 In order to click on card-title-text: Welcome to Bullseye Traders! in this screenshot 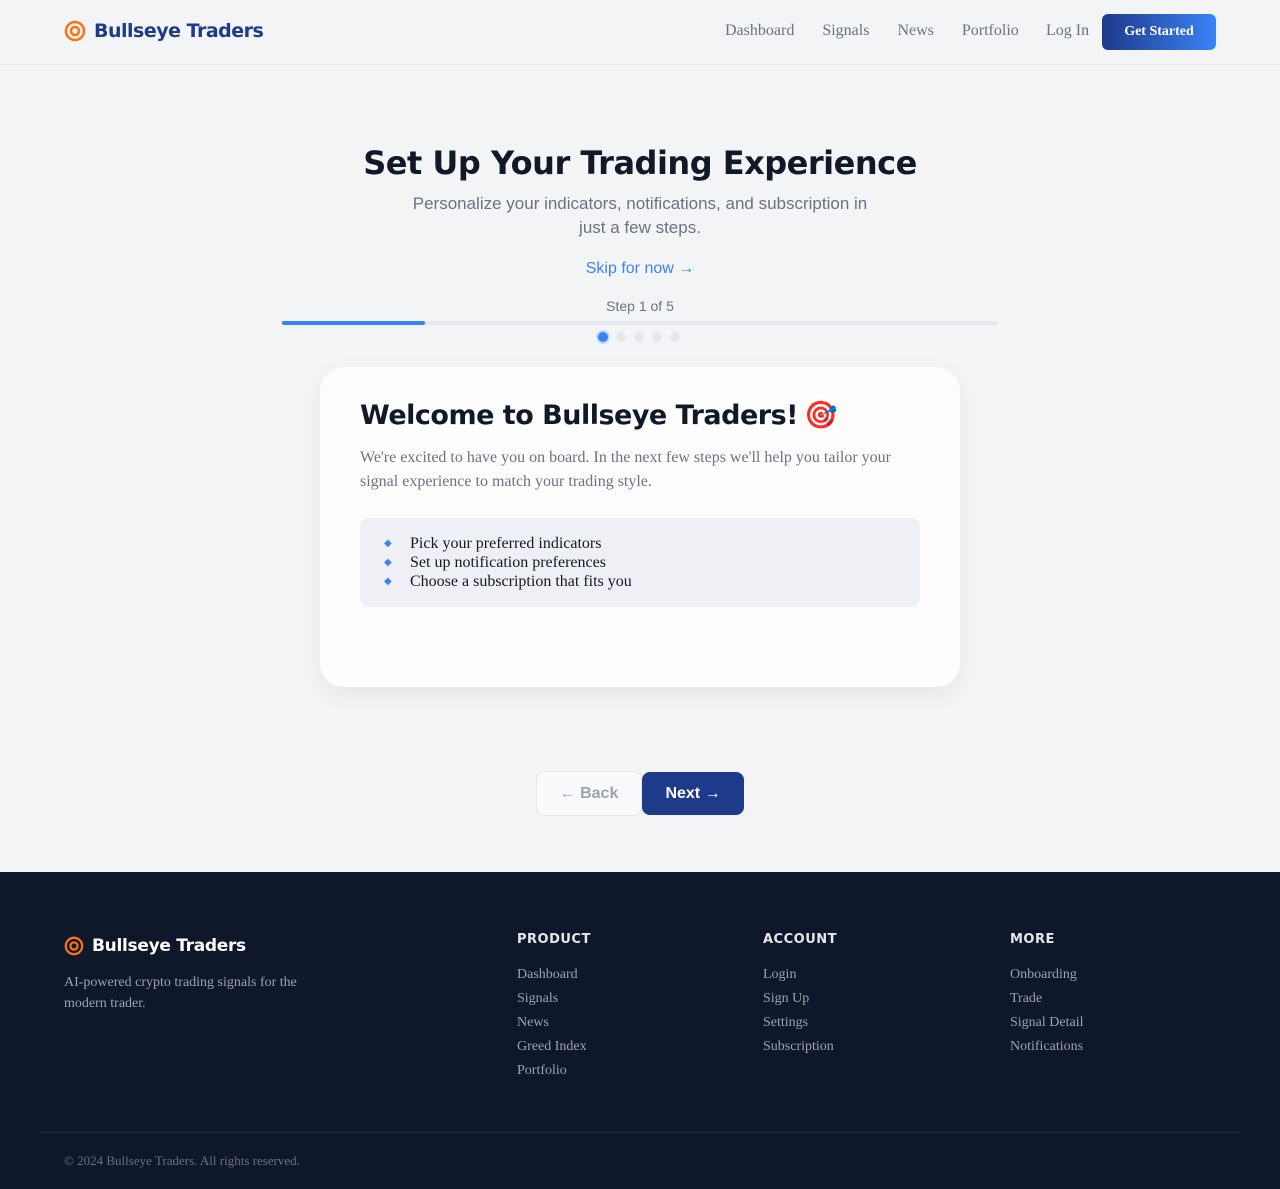, I will do `click(579, 415)`.